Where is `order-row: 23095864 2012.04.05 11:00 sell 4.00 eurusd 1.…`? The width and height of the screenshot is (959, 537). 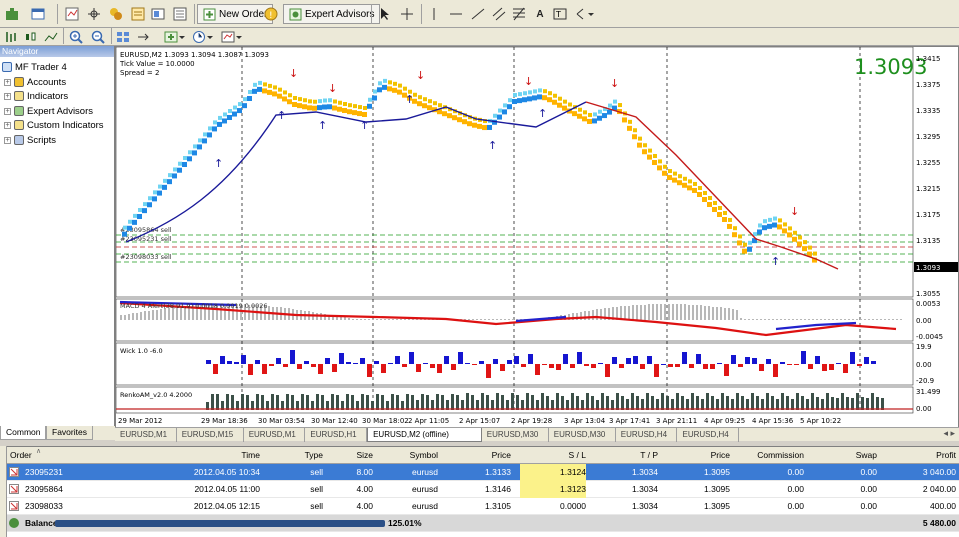
order-row: 23095864 2012.04.05 11:00 sell 4.00 eurusd 1.… is located at coordinates (479, 489).